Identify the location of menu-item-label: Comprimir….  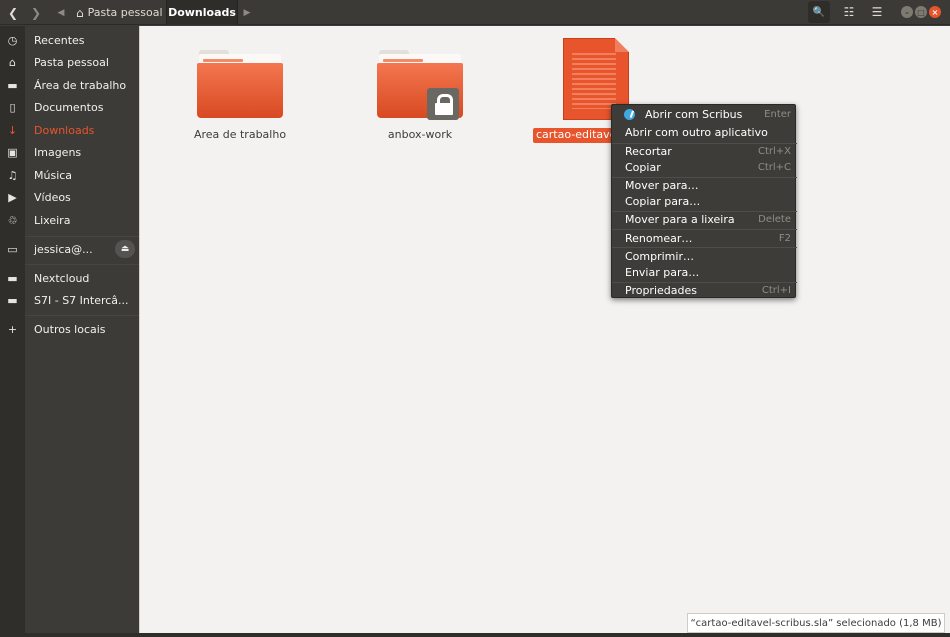
(659, 256).